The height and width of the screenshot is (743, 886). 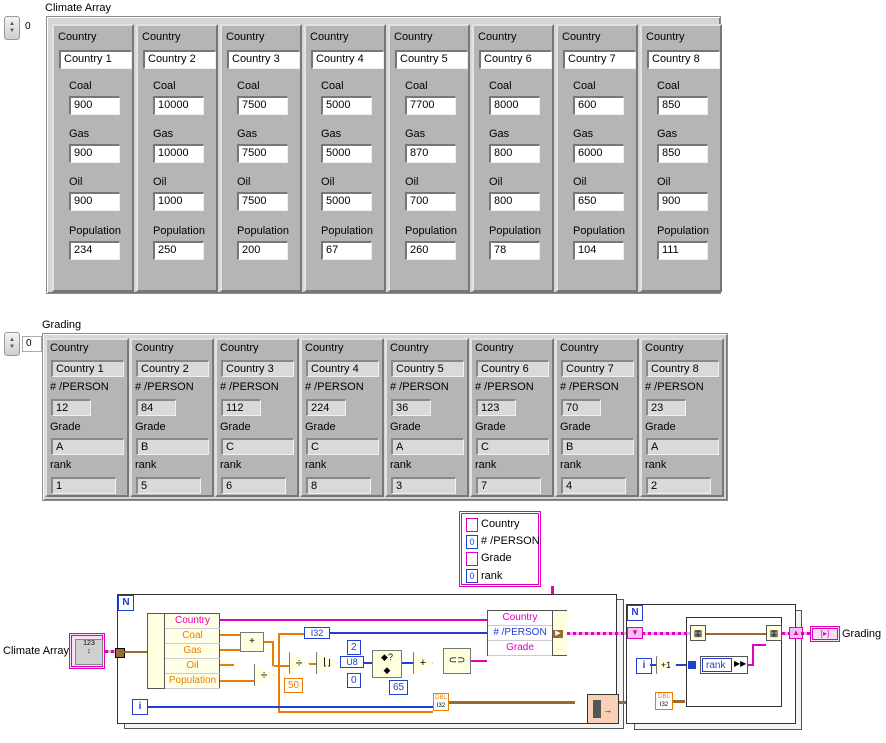 What do you see at coordinates (178, 250) in the screenshot?
I see `population-field: 250` at bounding box center [178, 250].